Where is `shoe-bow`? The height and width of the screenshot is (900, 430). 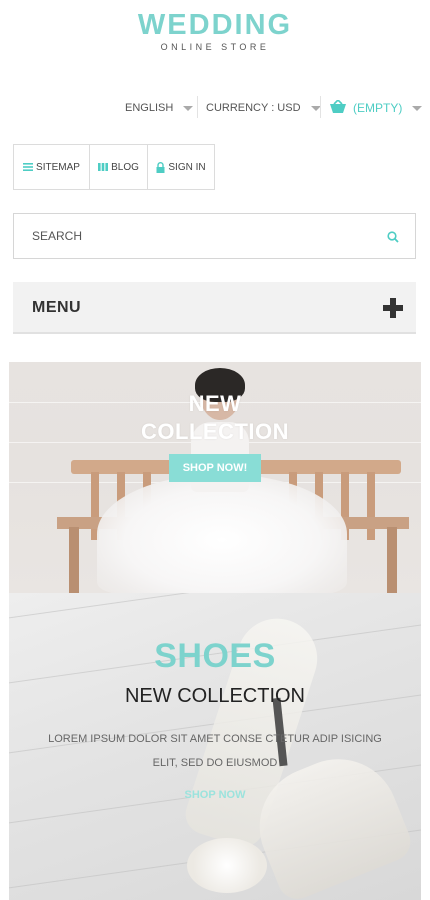 shoe-bow is located at coordinates (227, 865).